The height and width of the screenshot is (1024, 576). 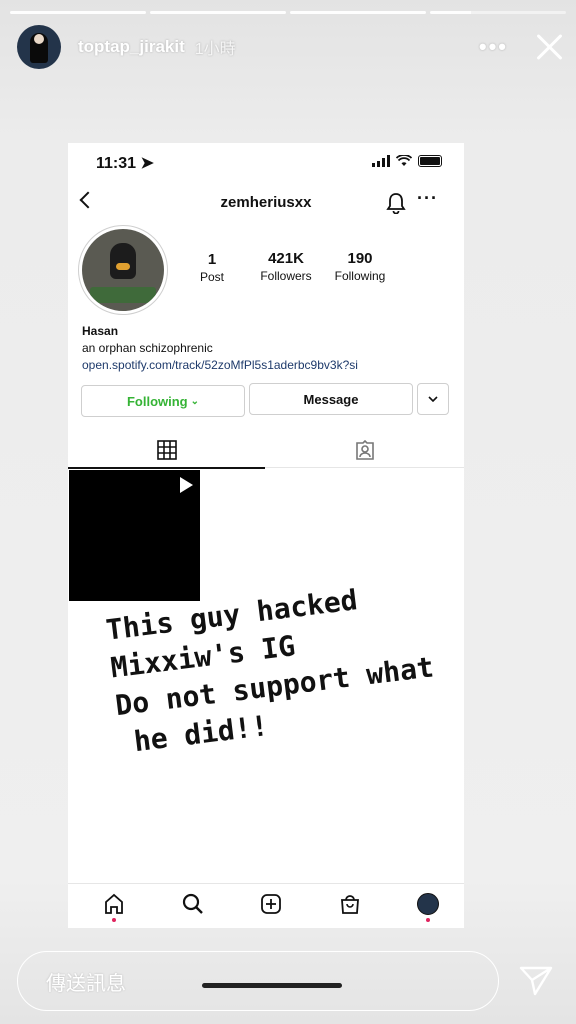 I want to click on stat-posts: 1 Post, so click(x=212, y=267).